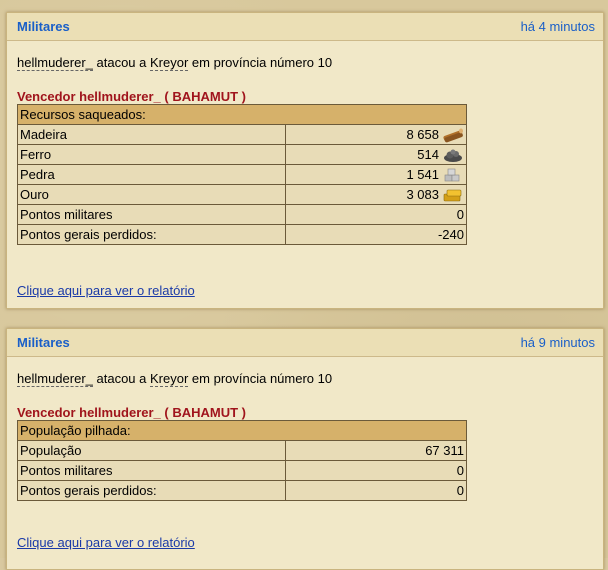 The image size is (608, 570). I want to click on table-header: Recursos saqueados:, so click(242, 114).